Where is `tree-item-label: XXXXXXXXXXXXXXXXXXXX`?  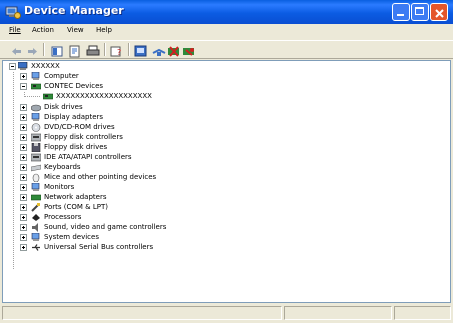 tree-item-label: XXXXXXXXXXXXXXXXXXXX is located at coordinates (104, 96).